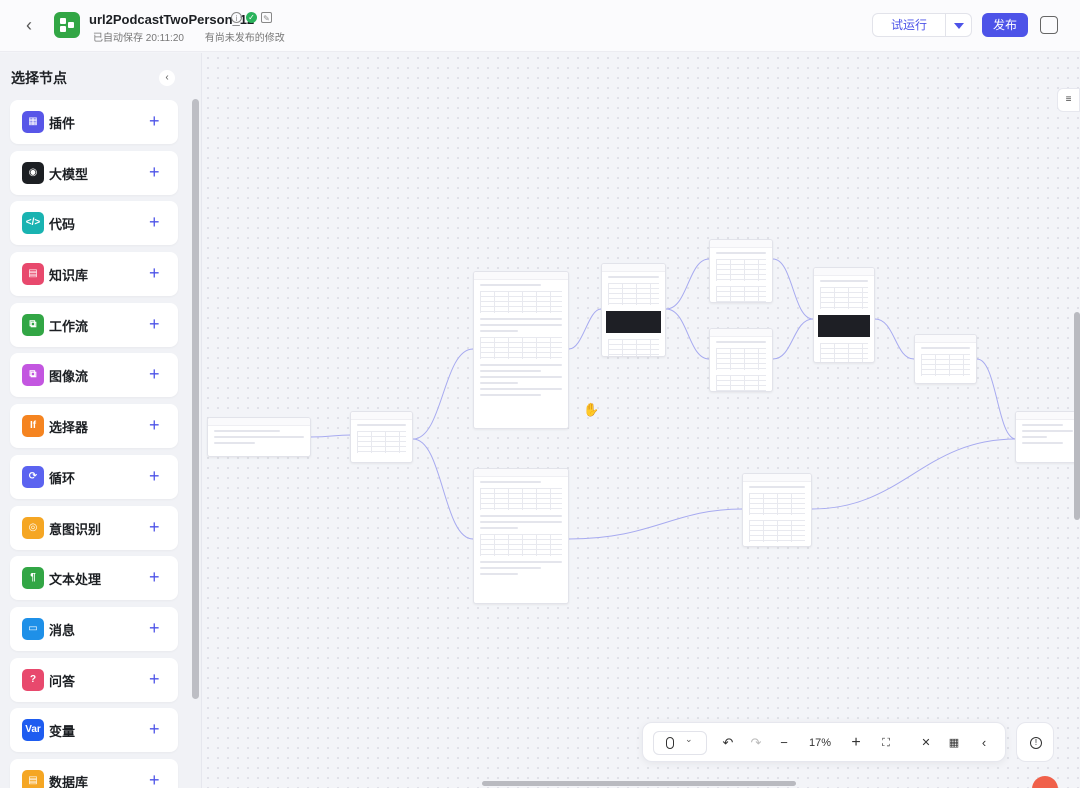 The image size is (1080, 788). What do you see at coordinates (945, 359) in the screenshot?
I see `plugin-node` at bounding box center [945, 359].